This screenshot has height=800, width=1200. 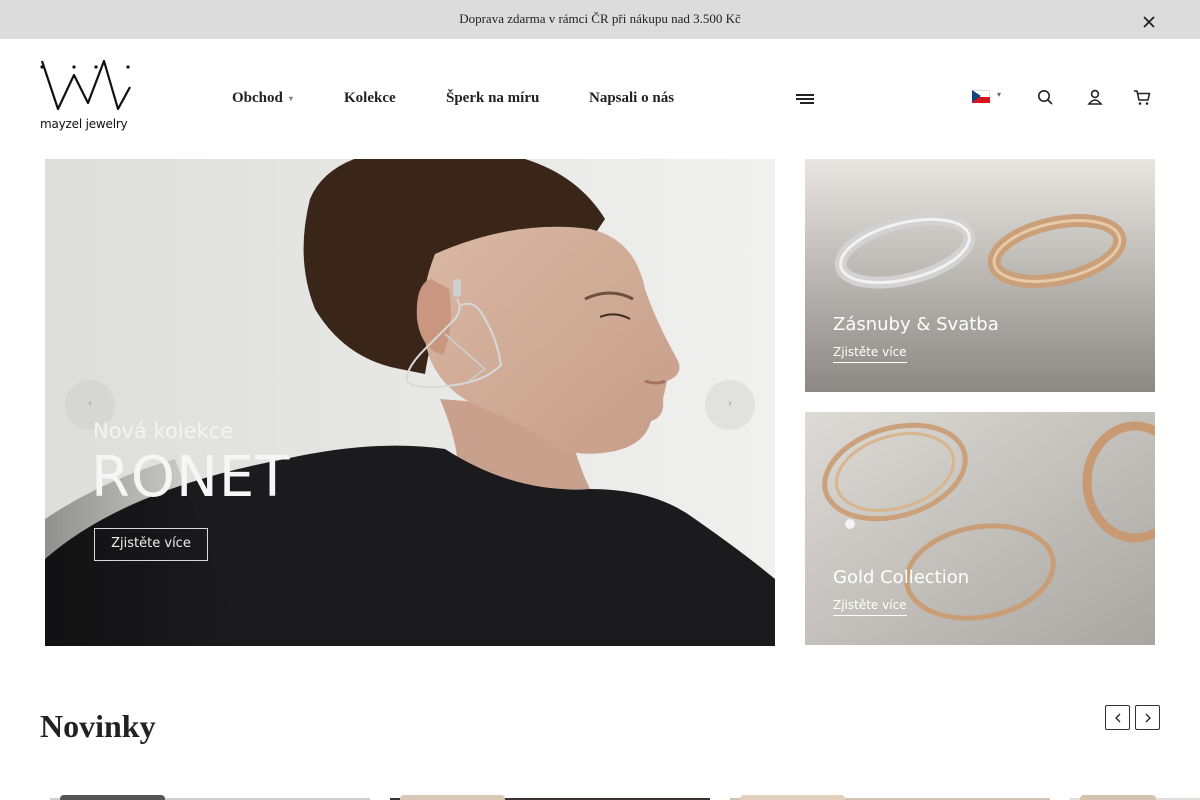 What do you see at coordinates (492, 98) in the screenshot?
I see `nav-item-sperk-na-miru: Šperk na míru` at bounding box center [492, 98].